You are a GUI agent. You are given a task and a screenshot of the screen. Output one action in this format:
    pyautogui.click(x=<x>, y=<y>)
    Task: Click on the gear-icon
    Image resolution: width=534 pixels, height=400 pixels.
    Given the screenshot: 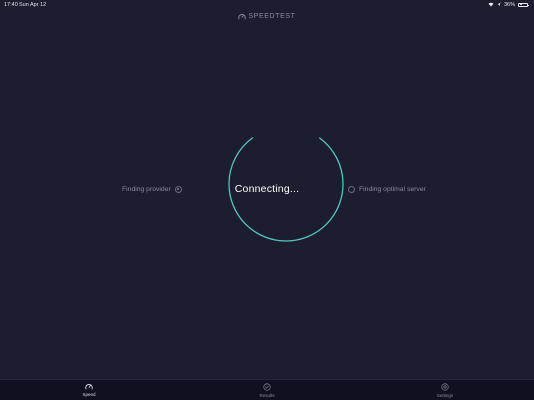 What is the action you would take?
    pyautogui.click(x=445, y=386)
    